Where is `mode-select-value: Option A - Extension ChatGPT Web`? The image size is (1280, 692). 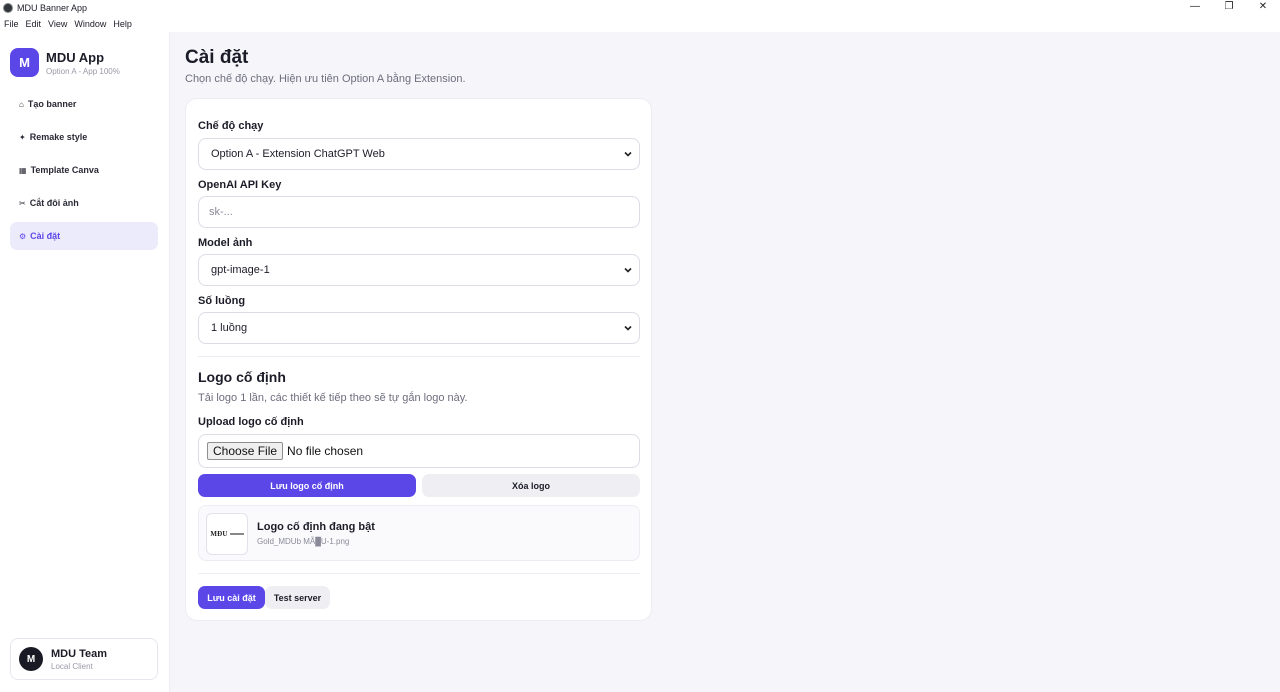
mode-select-value: Option A - Extension ChatGPT Web is located at coordinates (298, 154).